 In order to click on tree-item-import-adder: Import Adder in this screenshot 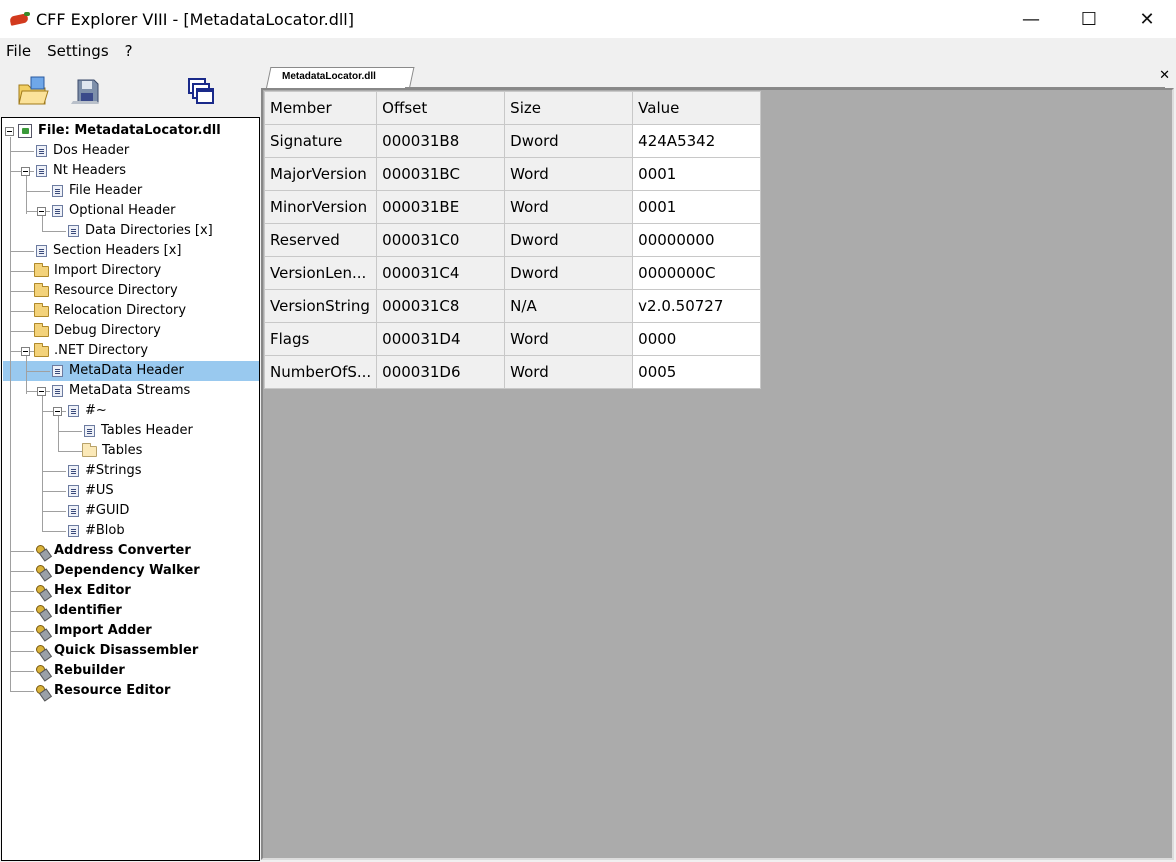, I will do `click(94, 631)`.